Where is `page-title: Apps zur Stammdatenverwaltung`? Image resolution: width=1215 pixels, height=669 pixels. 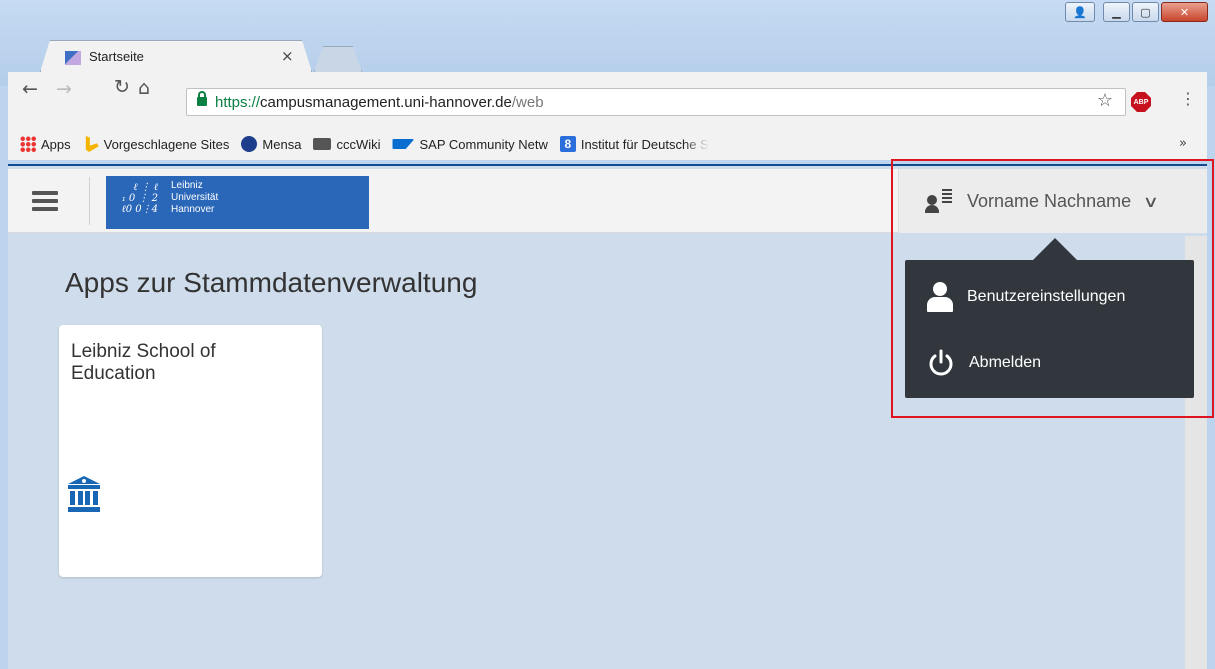
page-title: Apps zur Stammdatenverwaltung is located at coordinates (271, 282).